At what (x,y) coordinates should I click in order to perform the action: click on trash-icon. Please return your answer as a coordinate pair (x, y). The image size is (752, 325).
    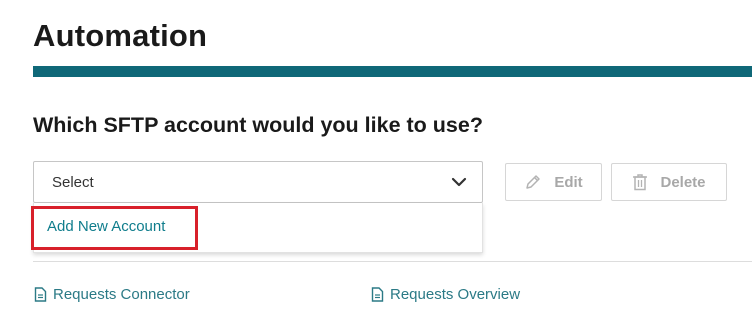
    Looking at the image, I should click on (640, 182).